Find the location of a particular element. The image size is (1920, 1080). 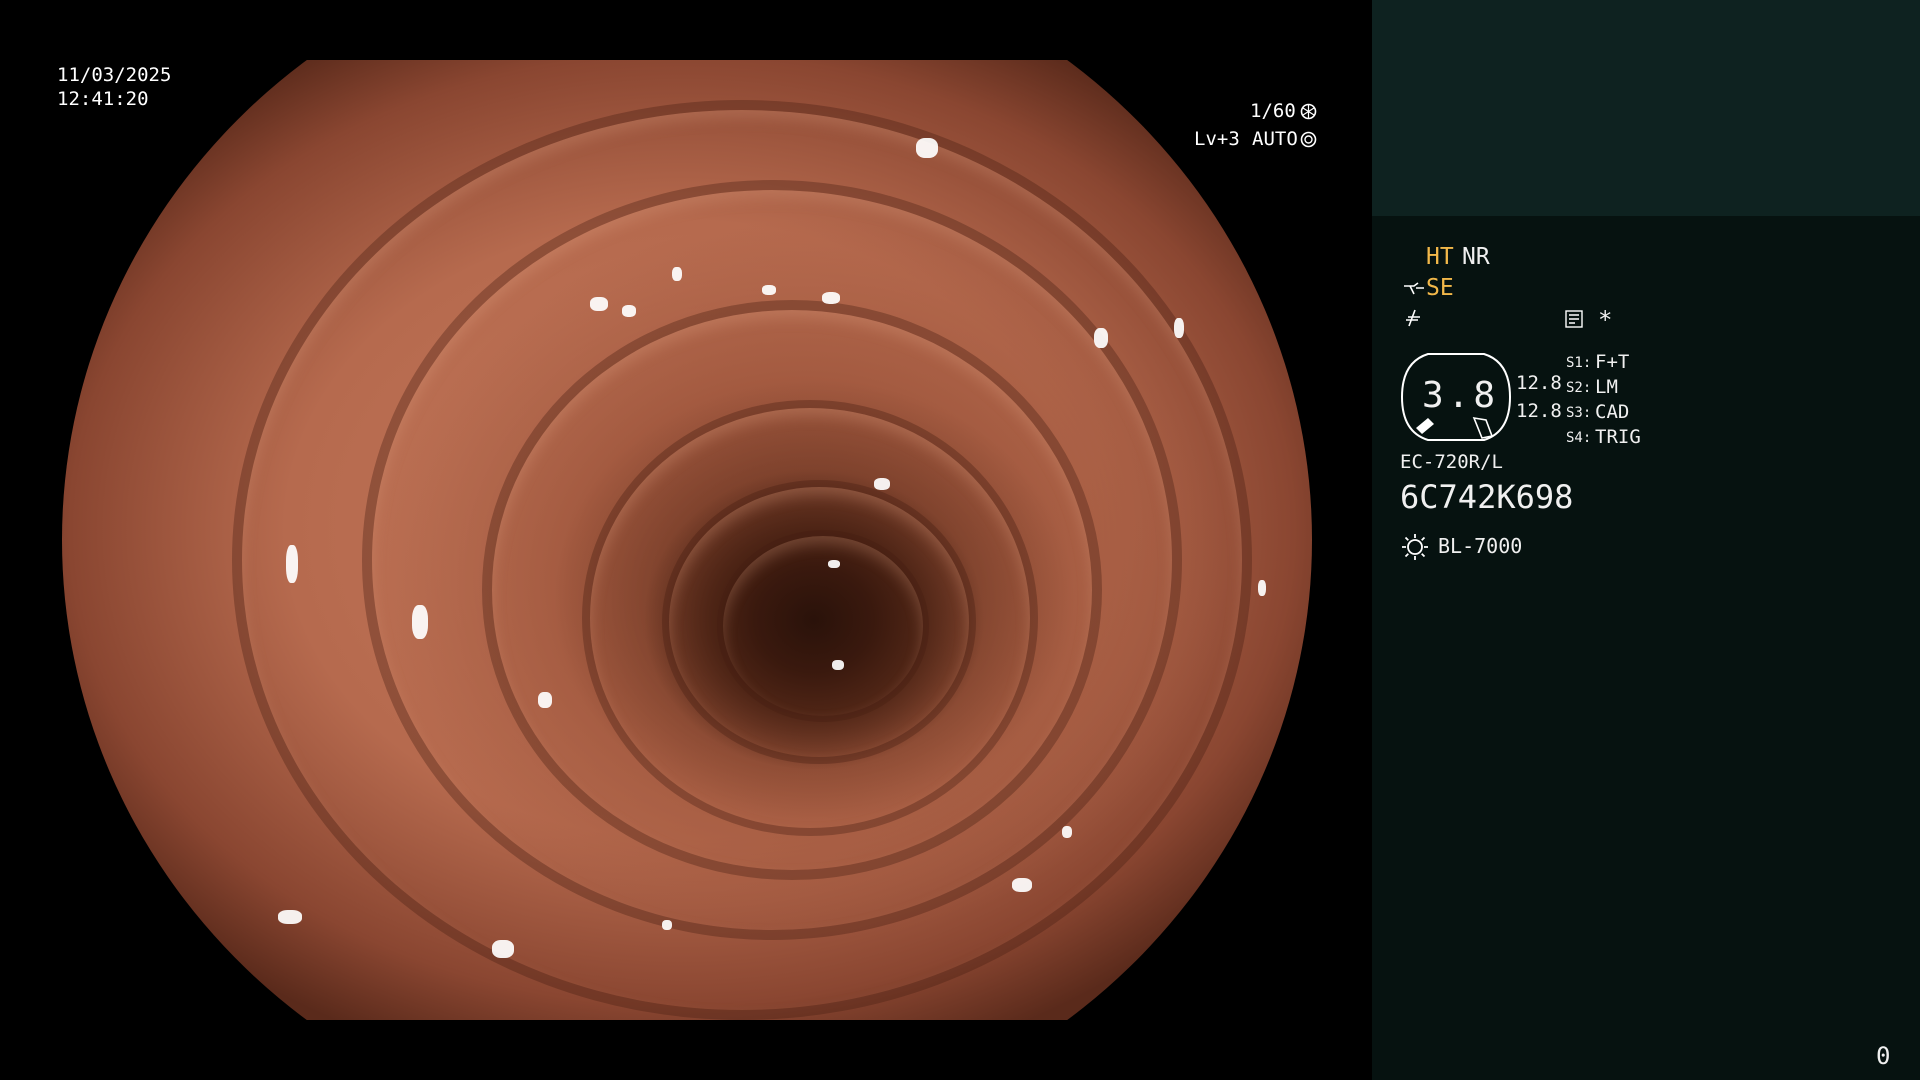

time-readout: 12:41:20 is located at coordinates (103, 99).